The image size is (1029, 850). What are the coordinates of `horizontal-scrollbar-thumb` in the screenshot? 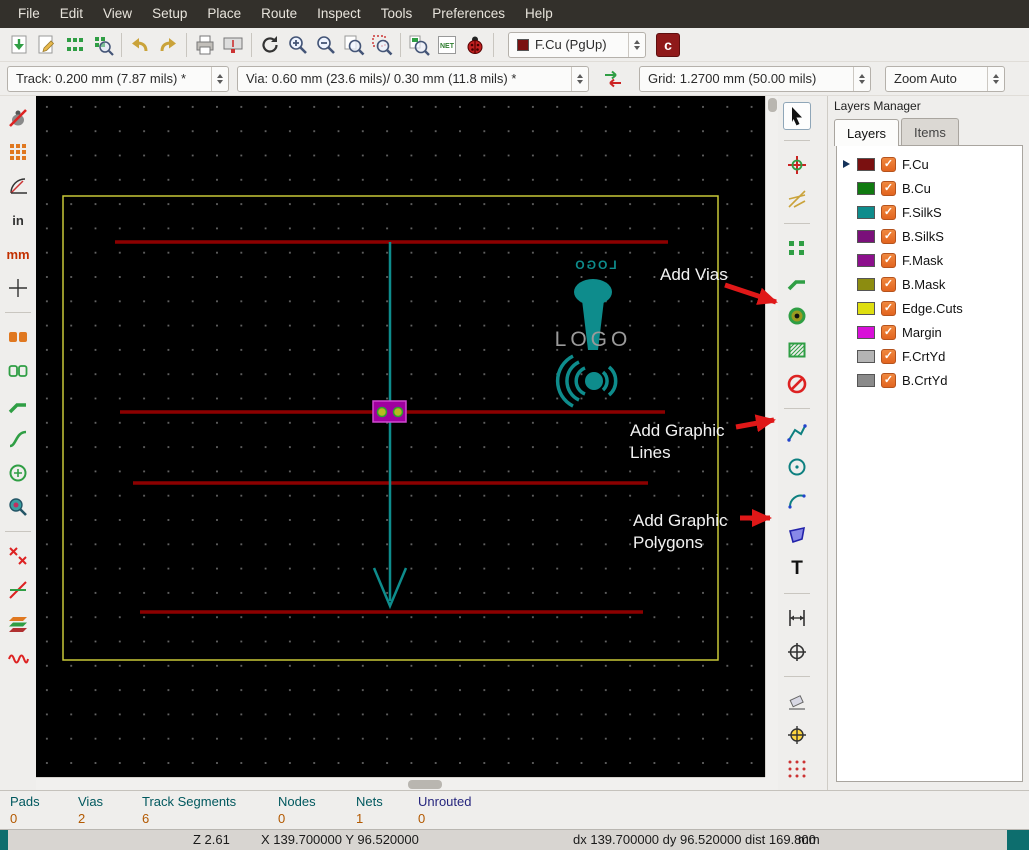 It's located at (425, 784).